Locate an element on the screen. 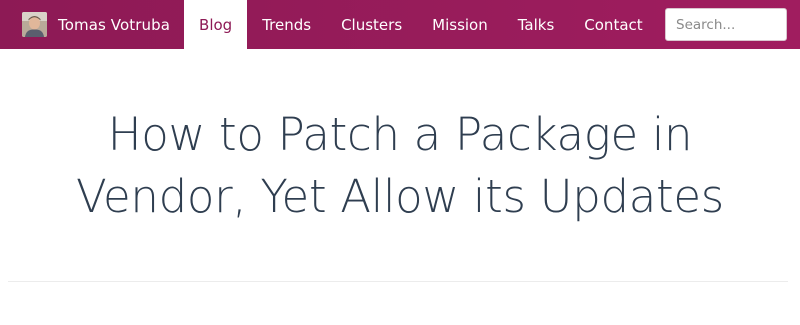 The width and height of the screenshot is (800, 325). nav-item-contact: Contact is located at coordinates (613, 24).